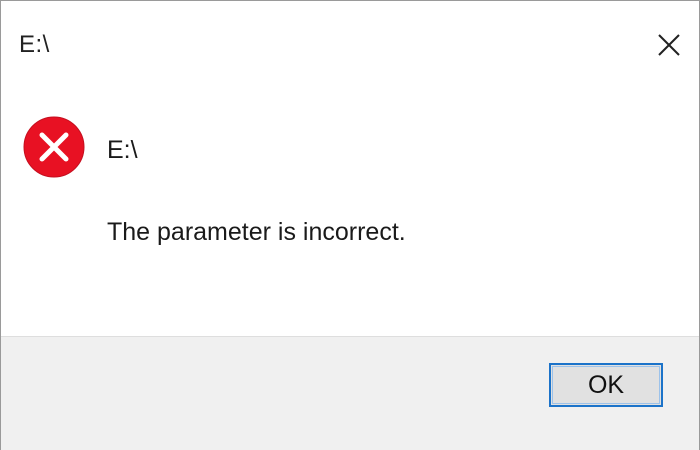 The height and width of the screenshot is (450, 700). What do you see at coordinates (122, 150) in the screenshot?
I see `message-heading: E:\` at bounding box center [122, 150].